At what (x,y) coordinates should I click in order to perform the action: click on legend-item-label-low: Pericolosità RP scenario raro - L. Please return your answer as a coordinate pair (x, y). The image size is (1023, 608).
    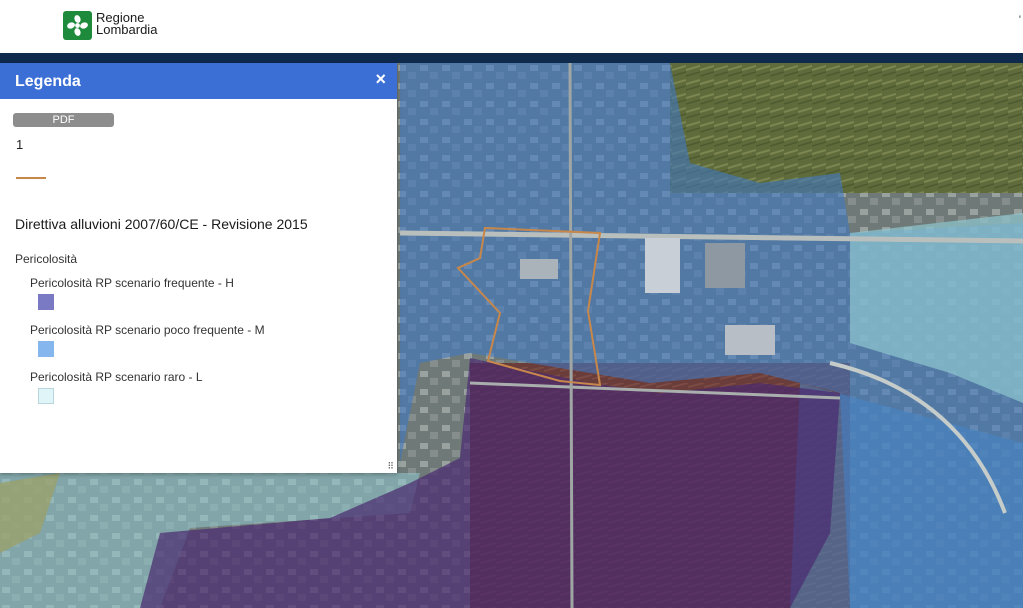
    Looking at the image, I should click on (116, 377).